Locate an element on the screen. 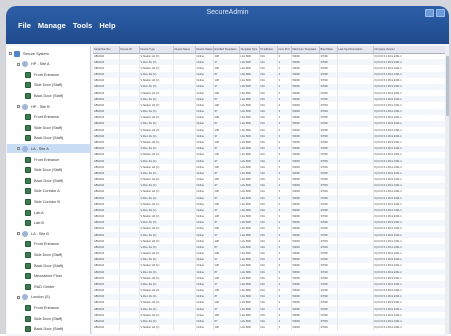 Image resolution: width=451 pixels, height=336 pixels. tree-item-label: Mezzanine Floor is located at coordinates (48, 276).